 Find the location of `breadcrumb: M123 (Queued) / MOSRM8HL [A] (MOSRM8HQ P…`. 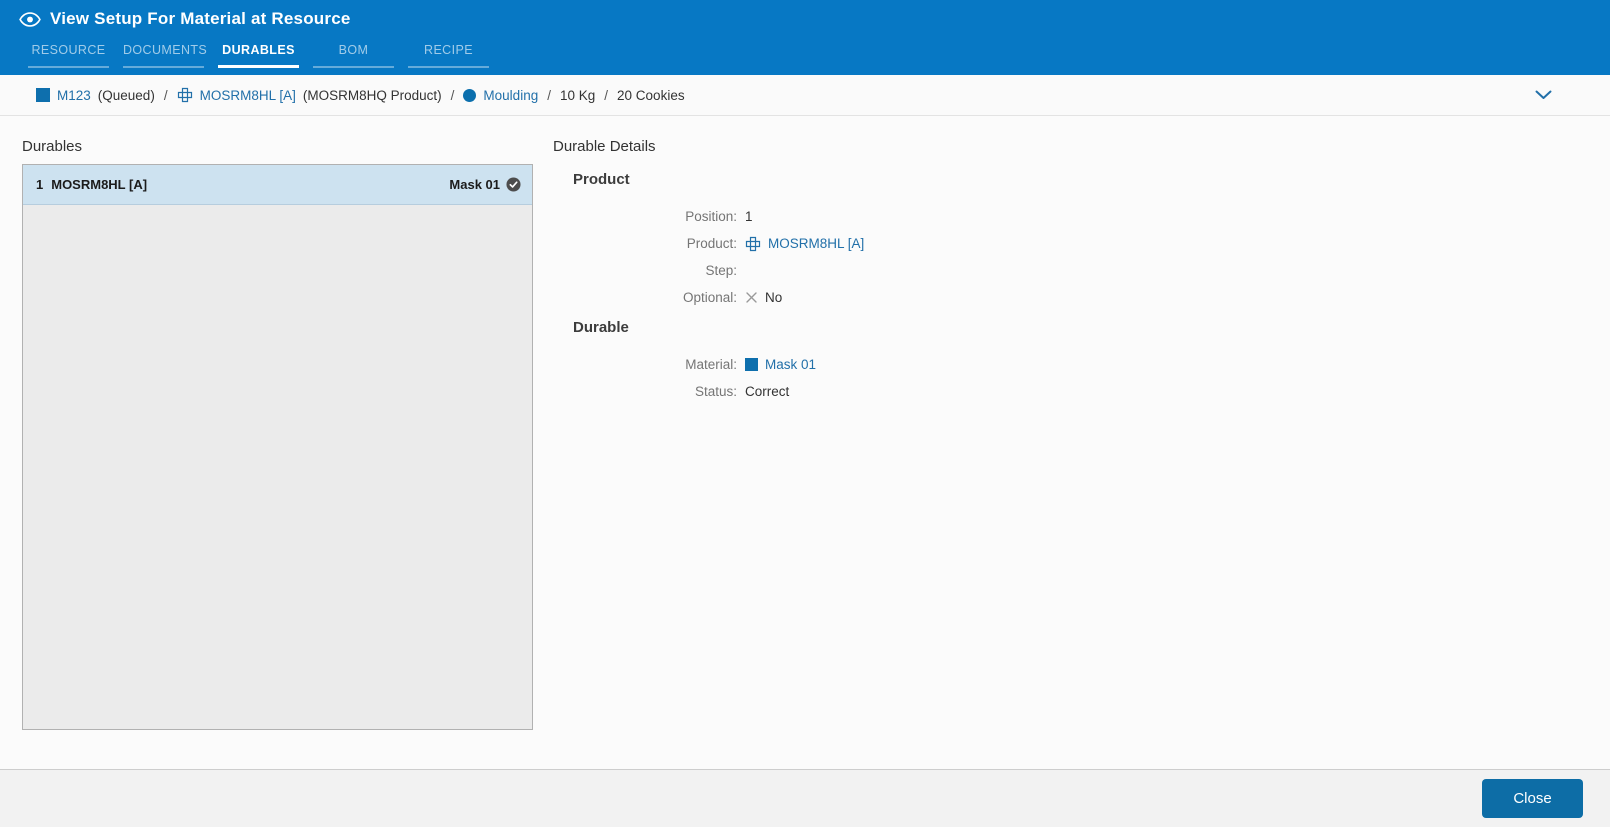

breadcrumb: M123 (Queued) / MOSRM8HL [A] (MOSRM8HQ P… is located at coordinates (805, 95).